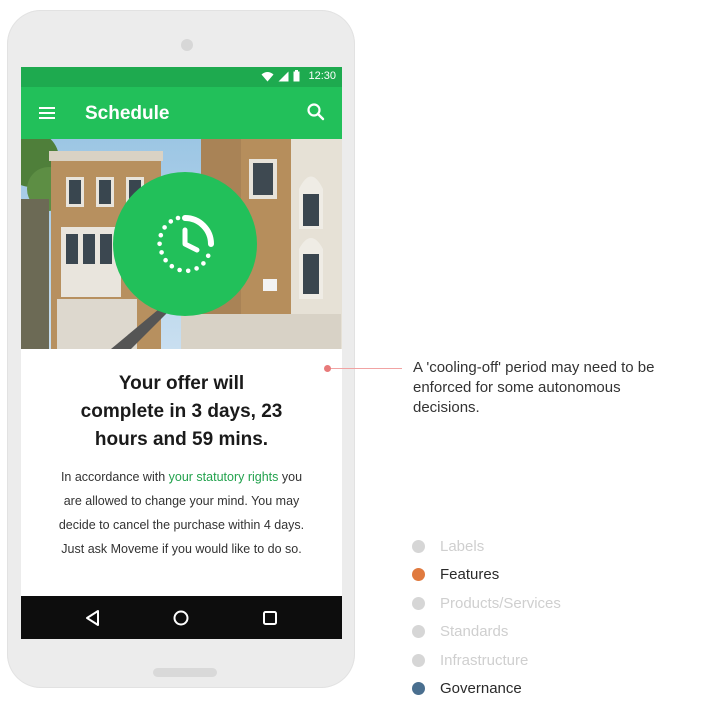 The height and width of the screenshot is (703, 704). What do you see at coordinates (469, 574) in the screenshot?
I see `legend-label: Features` at bounding box center [469, 574].